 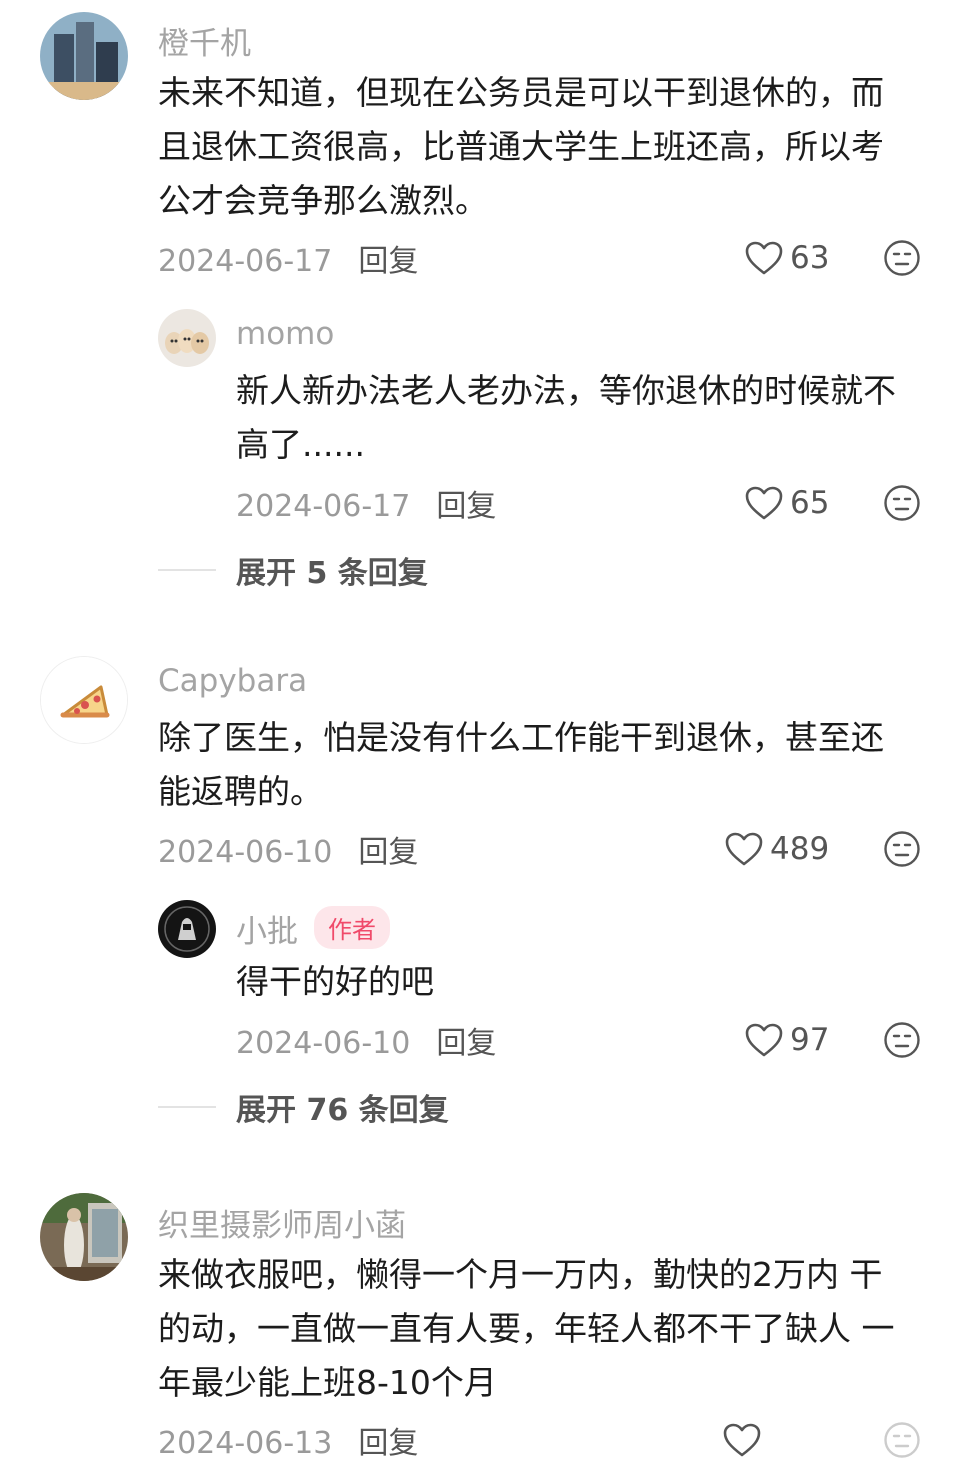 I want to click on expand-replies-button: 展开 76 条回复, so click(x=303, y=1107).